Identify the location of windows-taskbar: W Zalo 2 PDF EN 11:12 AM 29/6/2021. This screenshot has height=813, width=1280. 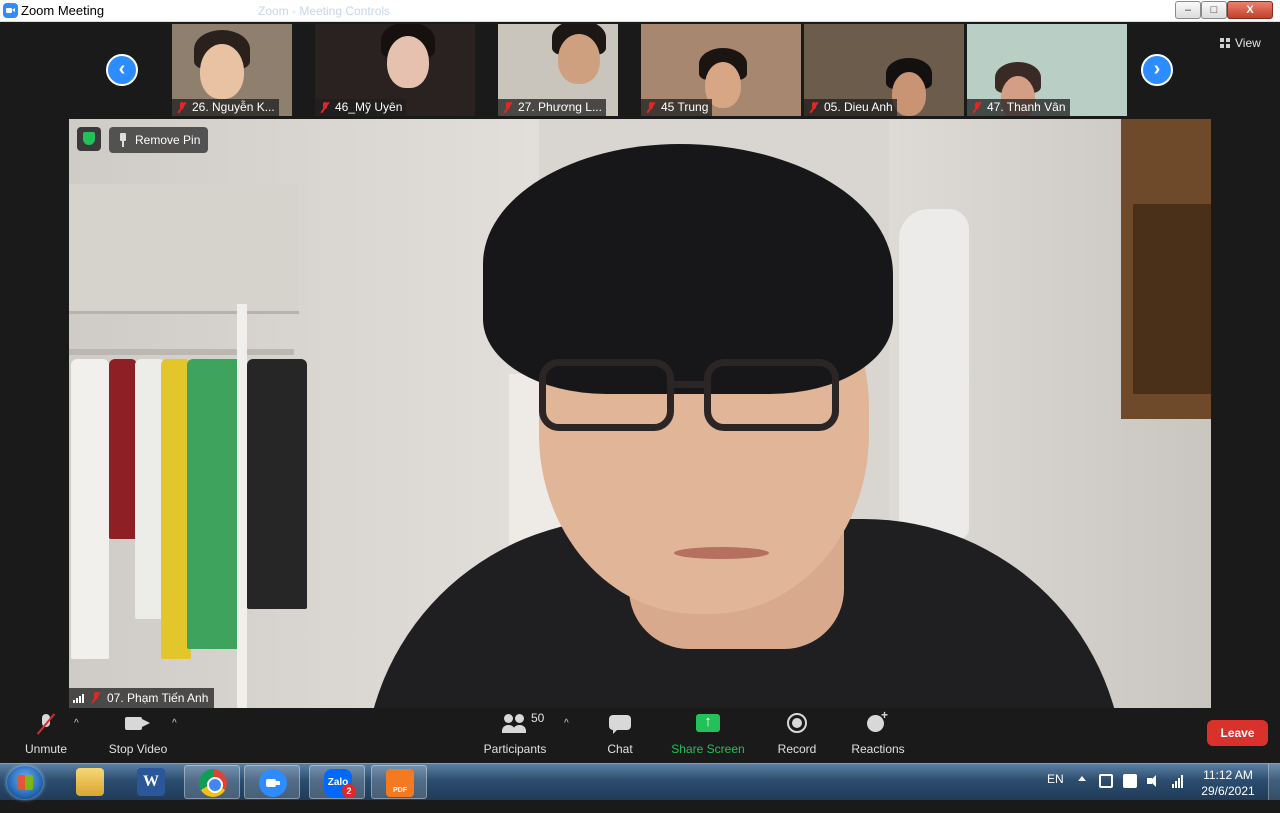
(640, 781).